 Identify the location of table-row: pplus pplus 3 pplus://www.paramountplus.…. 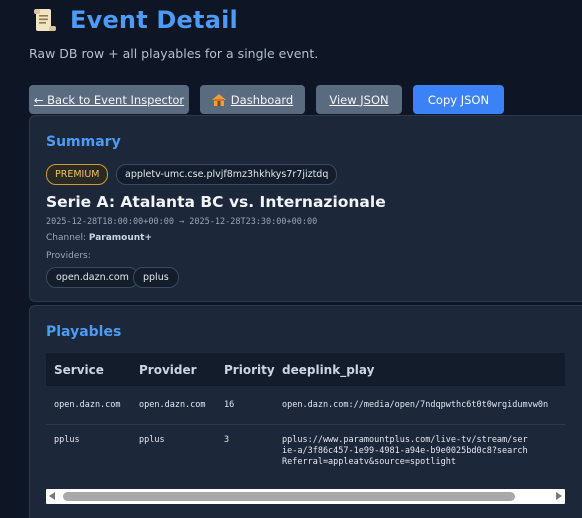
(305, 452).